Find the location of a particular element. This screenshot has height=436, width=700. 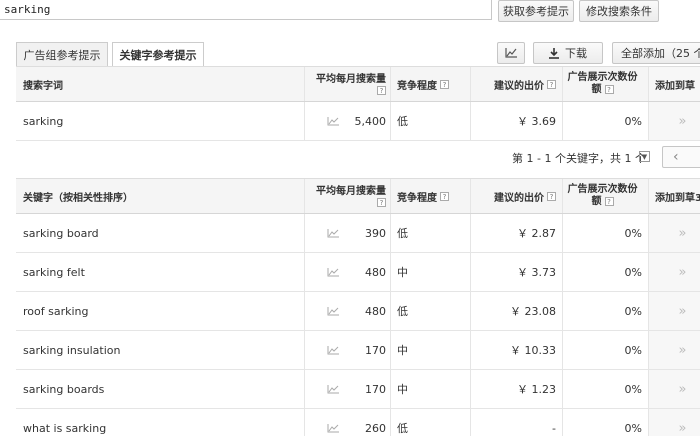

col-competition-label: 竞争程度 is located at coordinates (417, 198).